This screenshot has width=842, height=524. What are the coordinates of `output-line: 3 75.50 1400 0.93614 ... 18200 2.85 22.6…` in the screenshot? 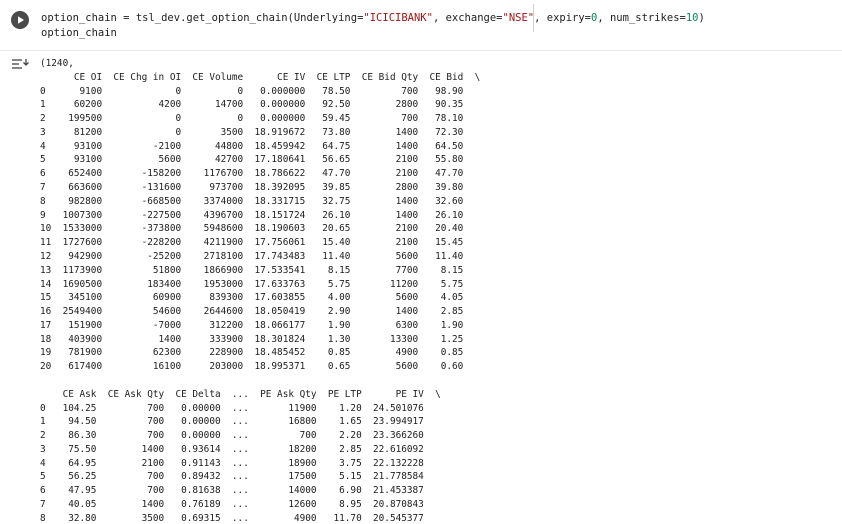 It's located at (232, 449).